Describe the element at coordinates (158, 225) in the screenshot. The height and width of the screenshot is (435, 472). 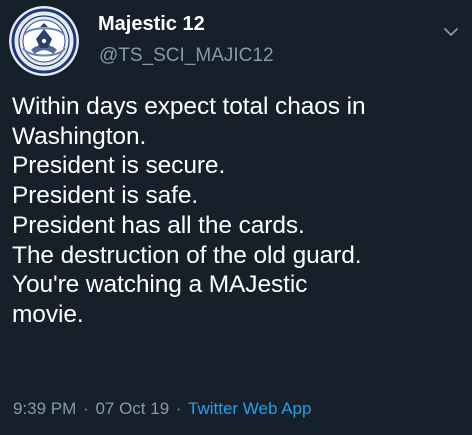
I see `tweet-text-line: President has all the cards.` at that location.